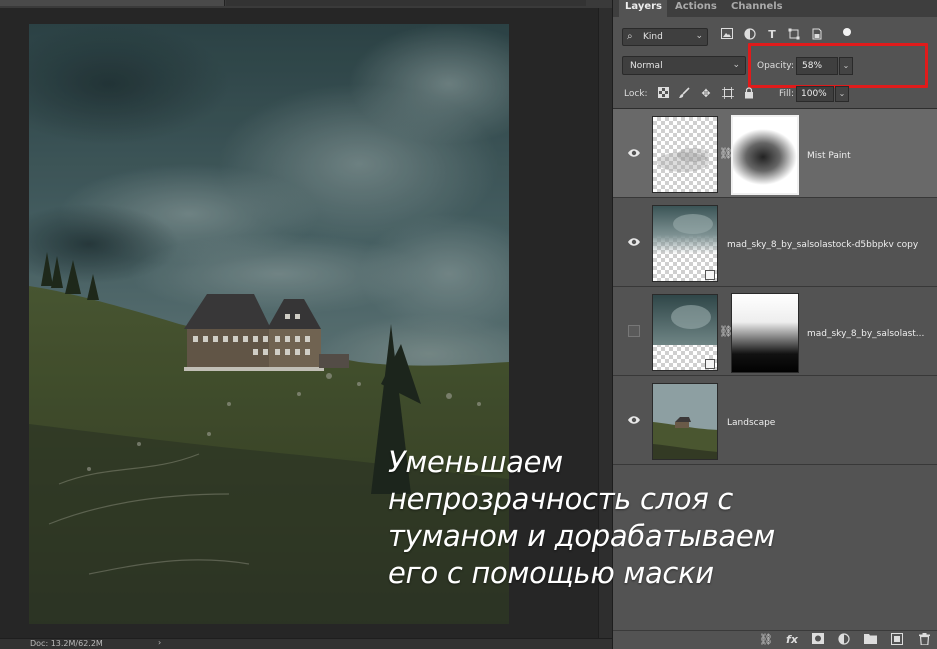  What do you see at coordinates (838, 65) in the screenshot?
I see `opacity-highlight-annotation` at bounding box center [838, 65].